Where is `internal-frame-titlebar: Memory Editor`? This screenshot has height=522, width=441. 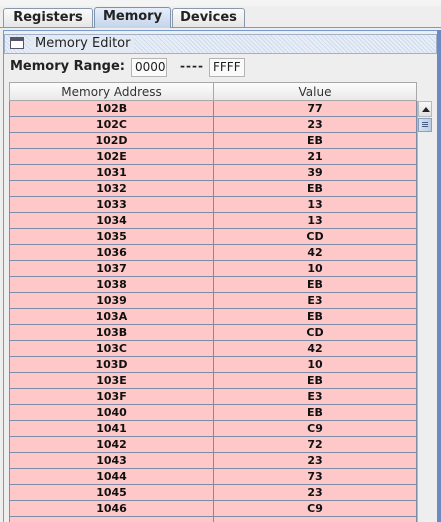
internal-frame-titlebar: Memory Editor is located at coordinates (220, 44).